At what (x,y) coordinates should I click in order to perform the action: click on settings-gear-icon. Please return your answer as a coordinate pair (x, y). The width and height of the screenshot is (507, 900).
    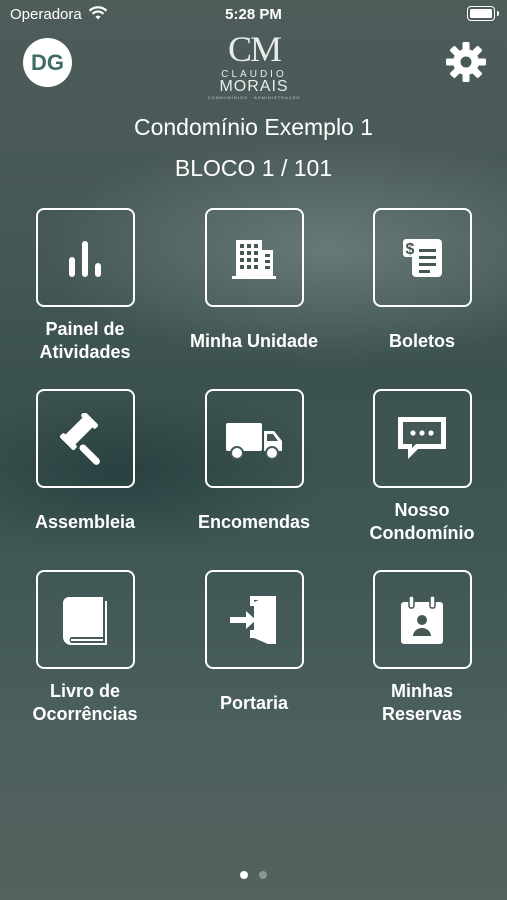
    Looking at the image, I should click on (466, 62).